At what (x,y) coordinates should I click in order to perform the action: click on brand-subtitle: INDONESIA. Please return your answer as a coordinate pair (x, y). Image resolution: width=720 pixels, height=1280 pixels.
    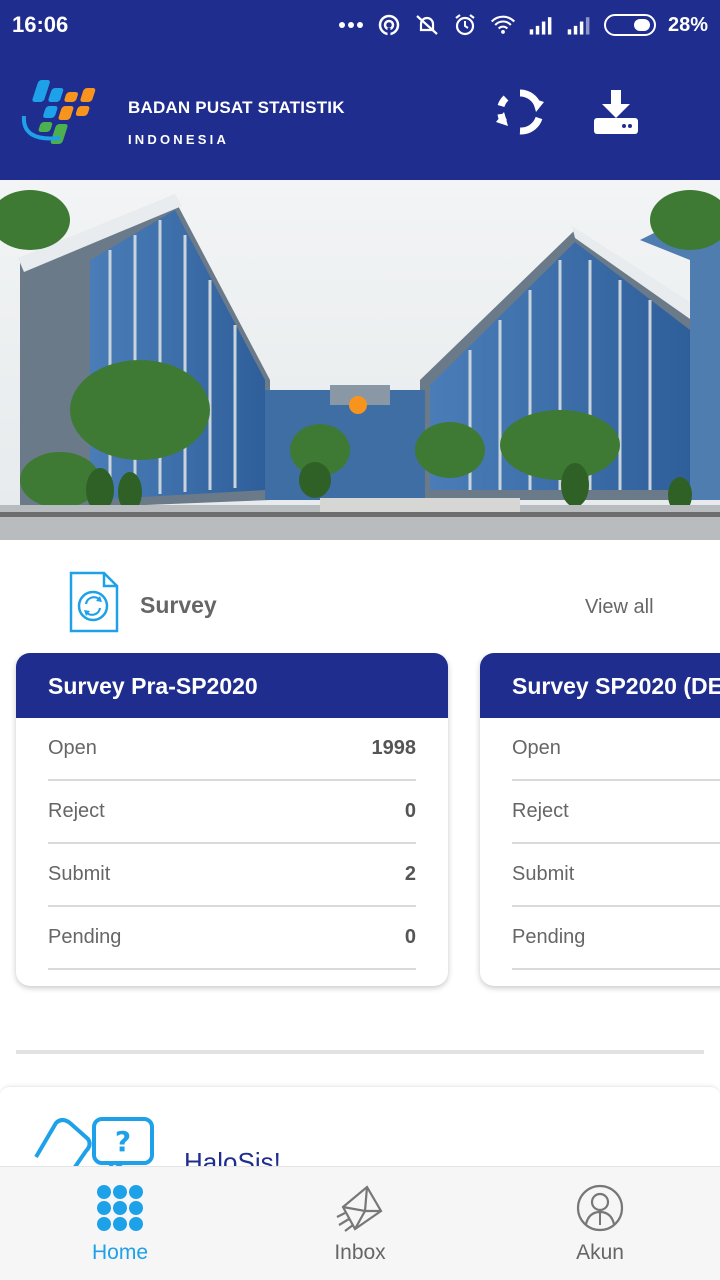
    Looking at the image, I should click on (179, 139).